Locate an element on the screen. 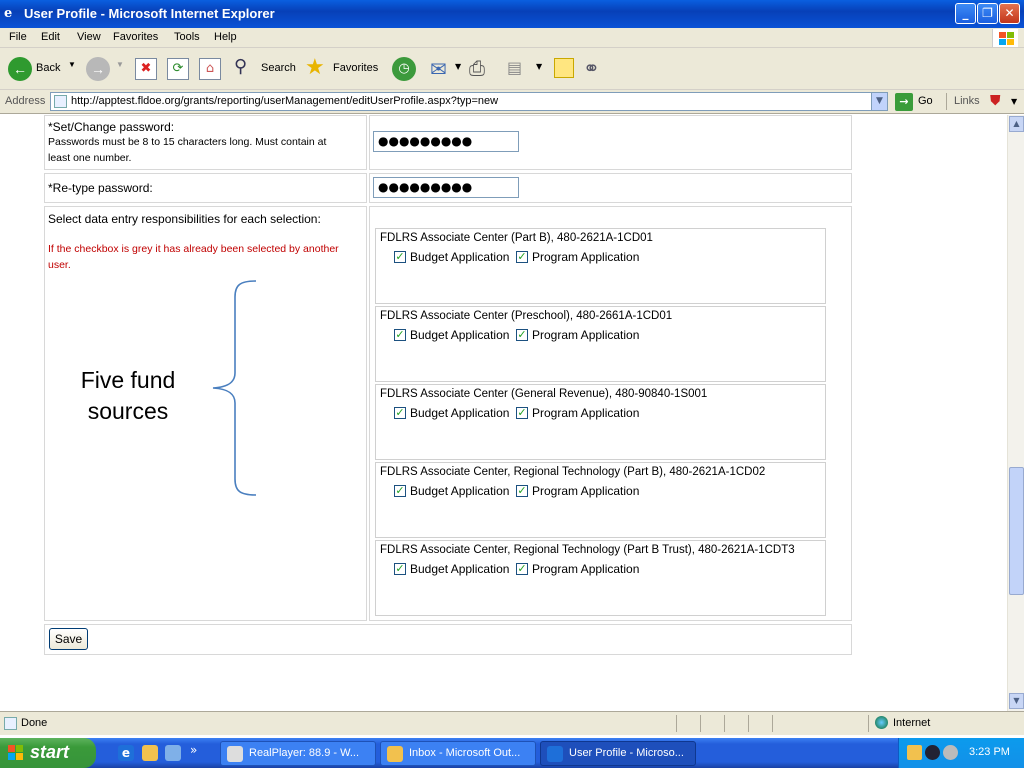  ie-icon is located at coordinates (555, 754).